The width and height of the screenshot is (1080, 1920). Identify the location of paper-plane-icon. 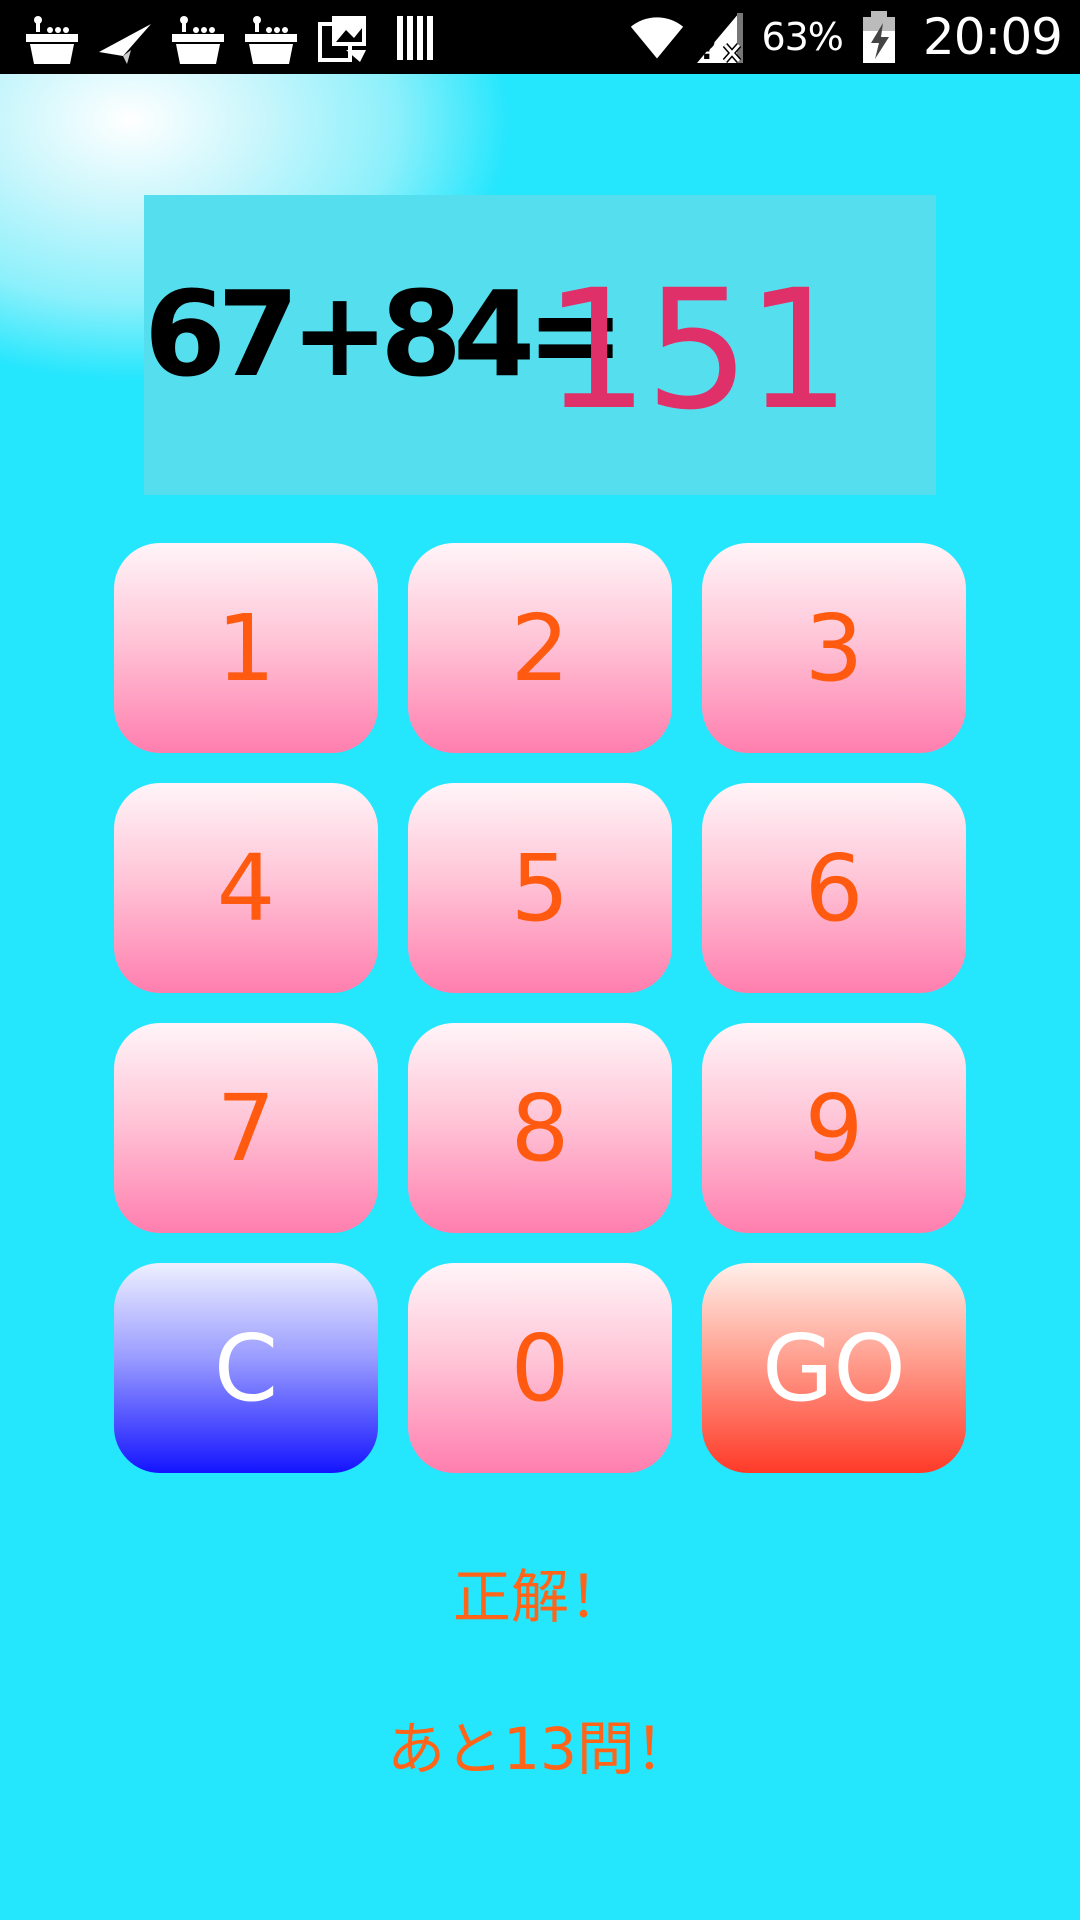
(125, 38).